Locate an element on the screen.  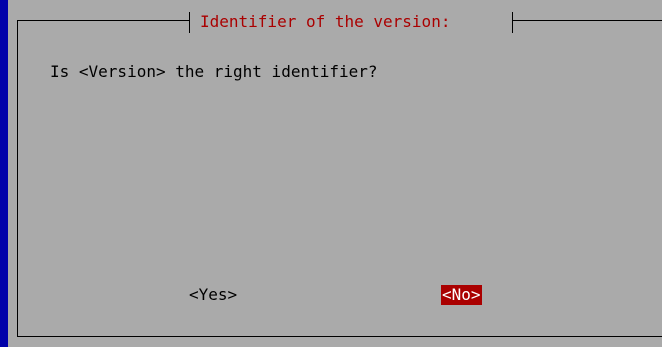
dialog-title: Identifier of the version: is located at coordinates (325, 21).